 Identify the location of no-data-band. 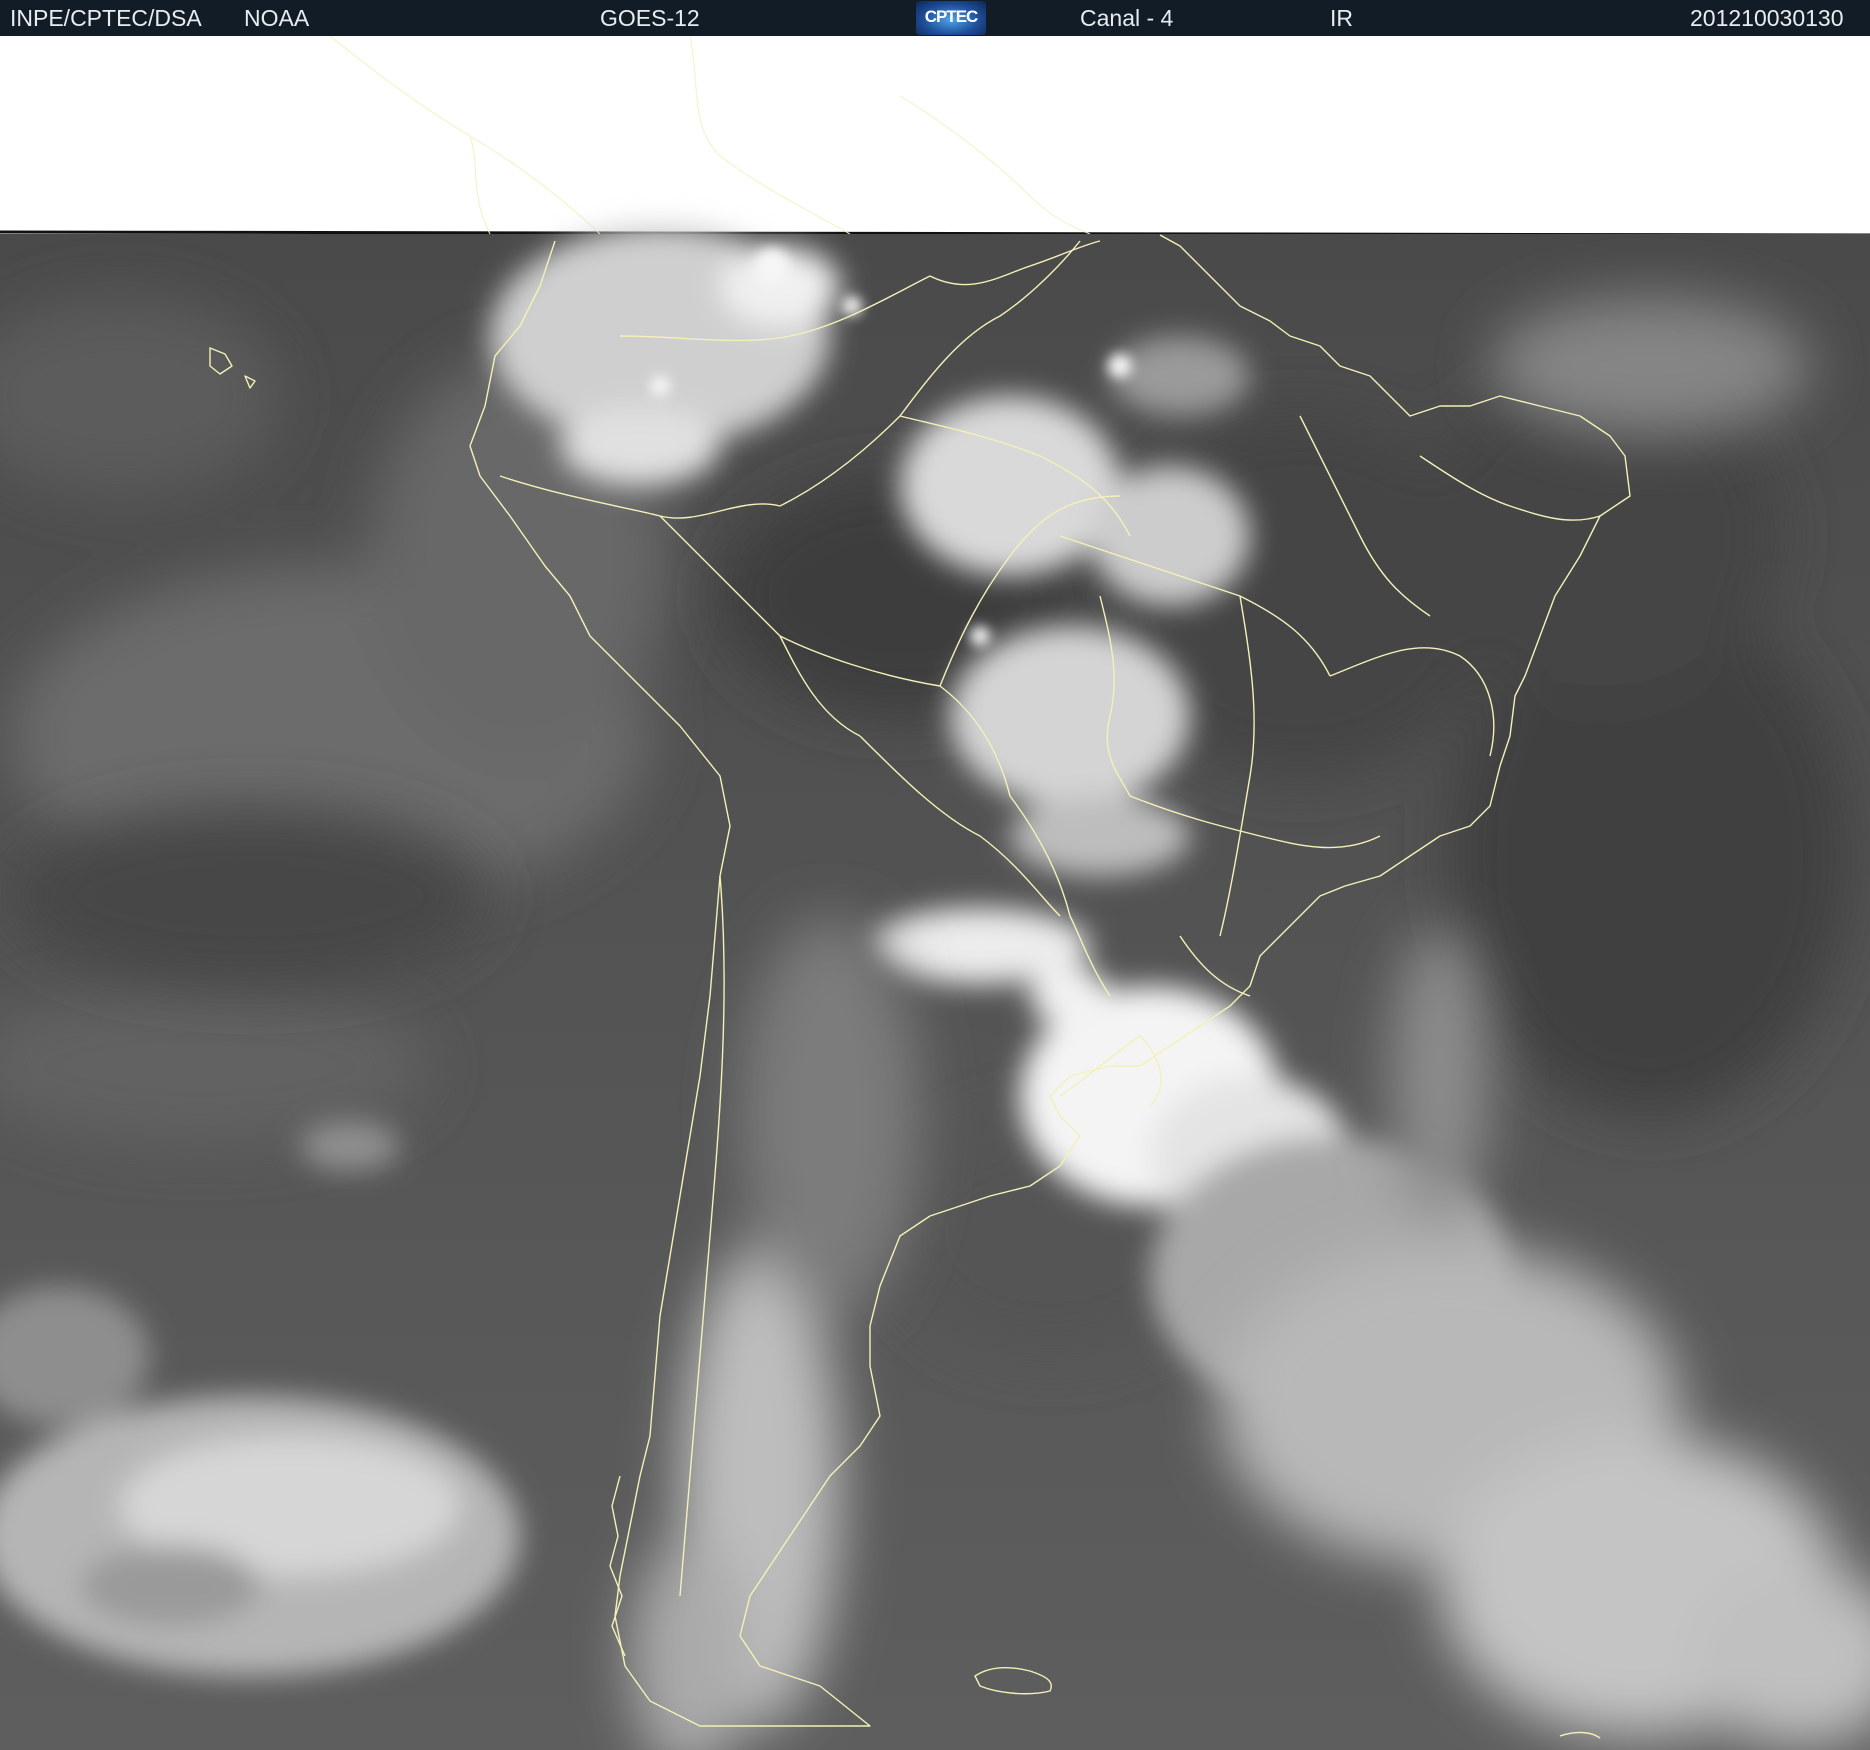
(935, 135).